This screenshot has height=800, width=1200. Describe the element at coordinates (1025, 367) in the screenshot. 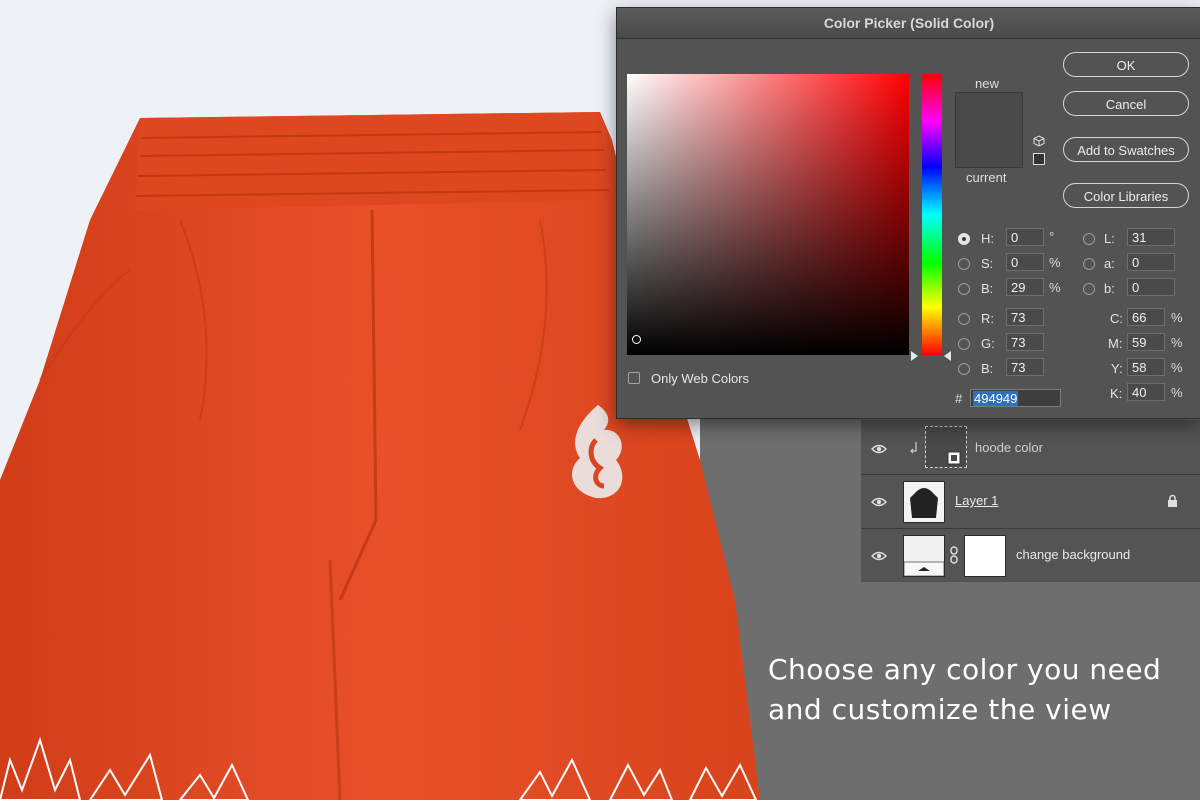

I see `blue-input: 73` at that location.